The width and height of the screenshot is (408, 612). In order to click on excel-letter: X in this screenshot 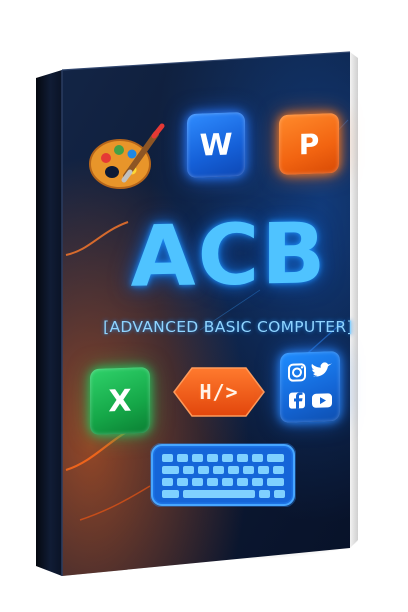, I will do `click(120, 401)`.